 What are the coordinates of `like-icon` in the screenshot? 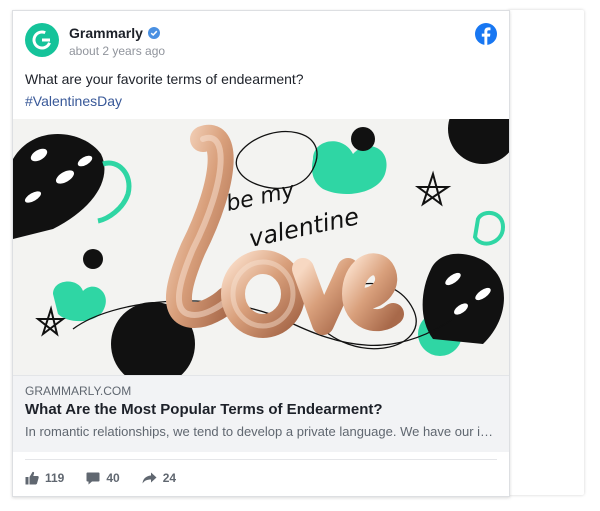 It's located at (32, 478).